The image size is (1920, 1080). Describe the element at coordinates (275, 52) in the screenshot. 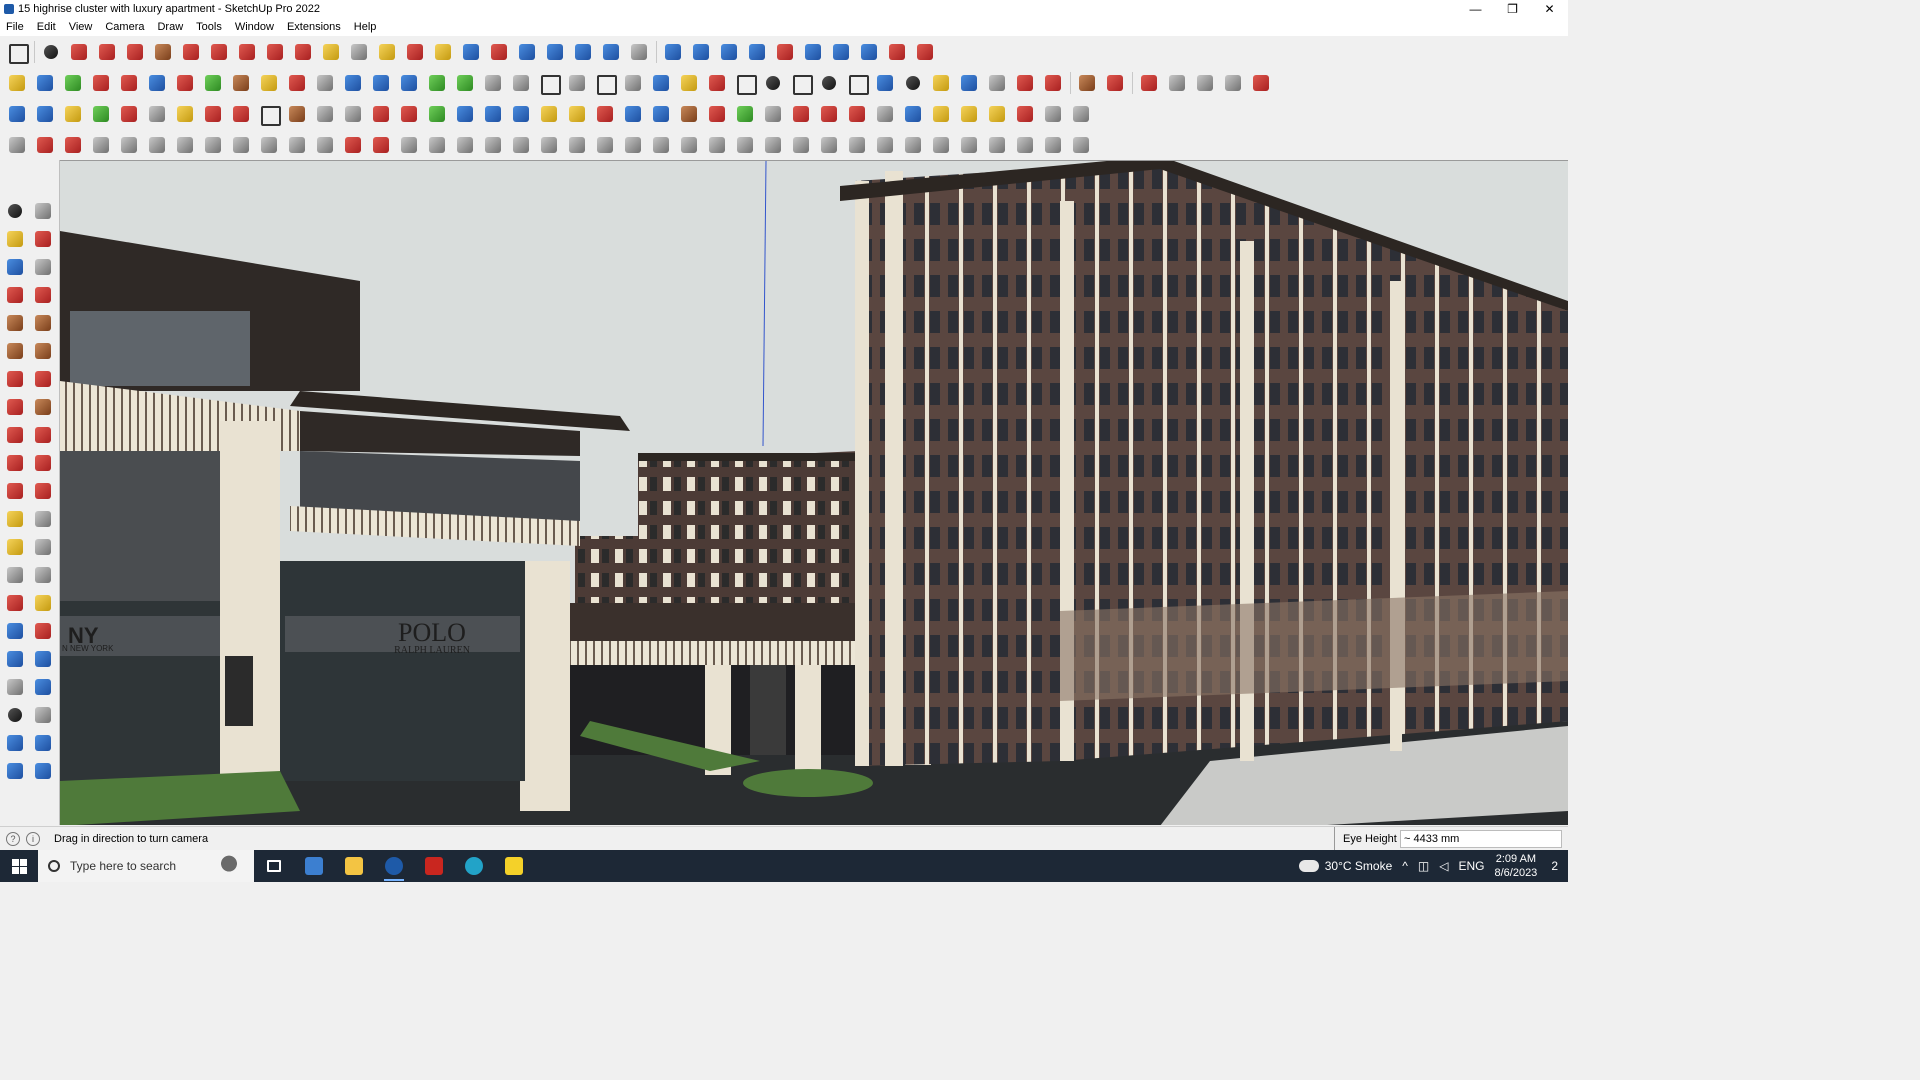

I see `rotate-icon` at that location.